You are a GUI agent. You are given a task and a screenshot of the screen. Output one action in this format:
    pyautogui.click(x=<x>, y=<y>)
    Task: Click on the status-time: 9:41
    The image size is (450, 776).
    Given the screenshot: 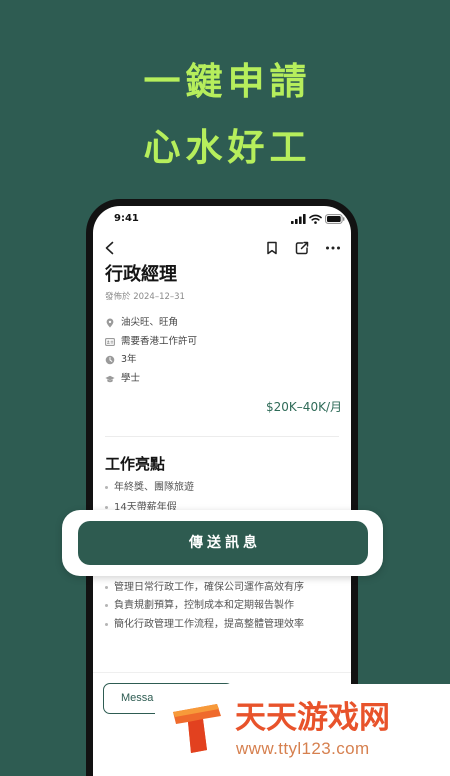 What is the action you would take?
    pyautogui.click(x=126, y=218)
    